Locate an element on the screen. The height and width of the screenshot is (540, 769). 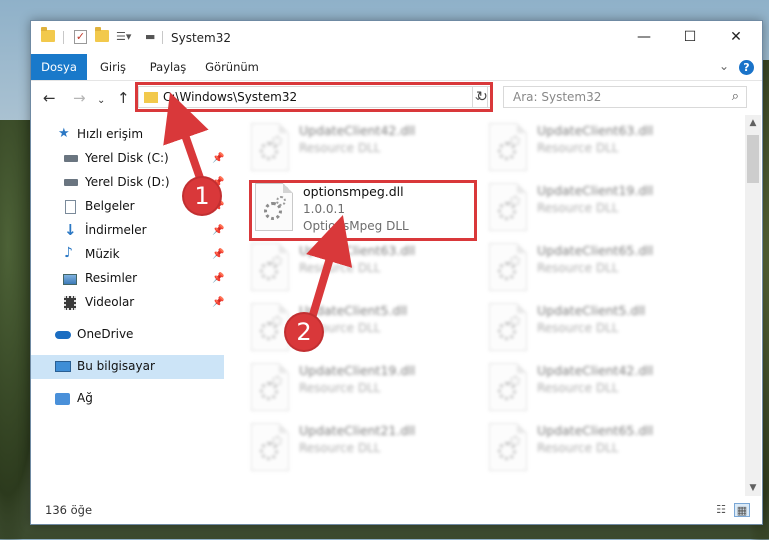
pictures-icon is located at coordinates (70, 279).